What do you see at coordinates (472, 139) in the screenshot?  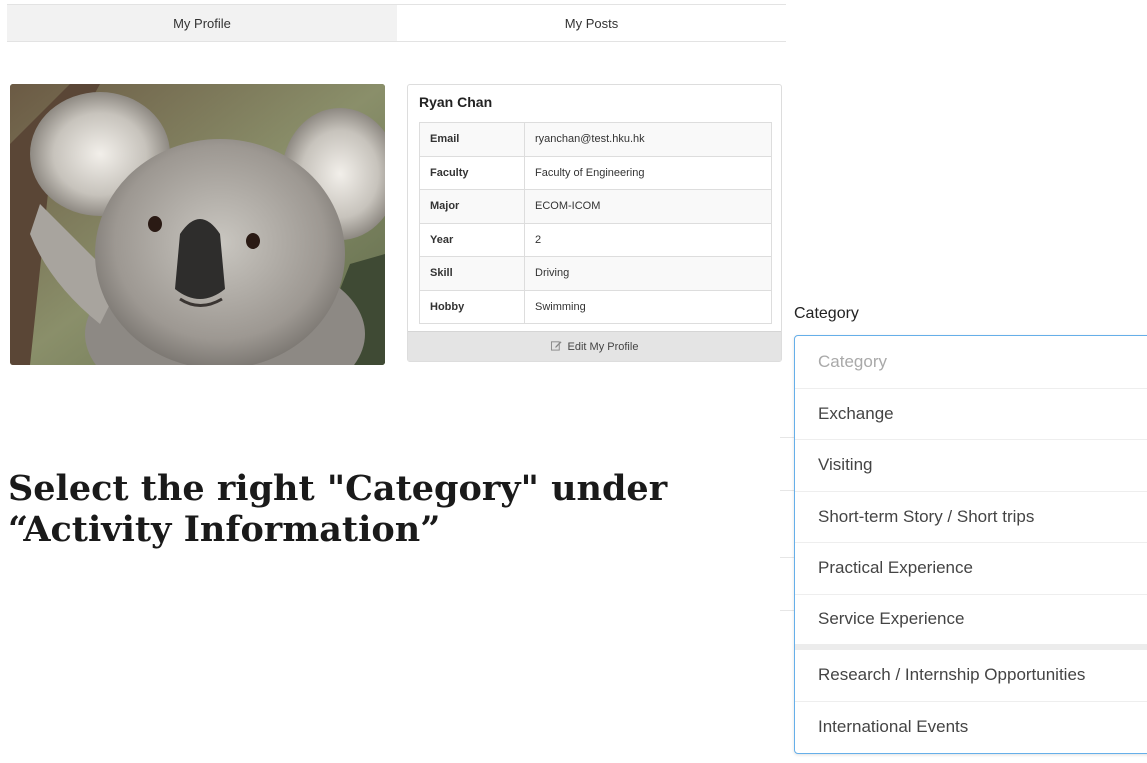 I see `field-label: Email` at bounding box center [472, 139].